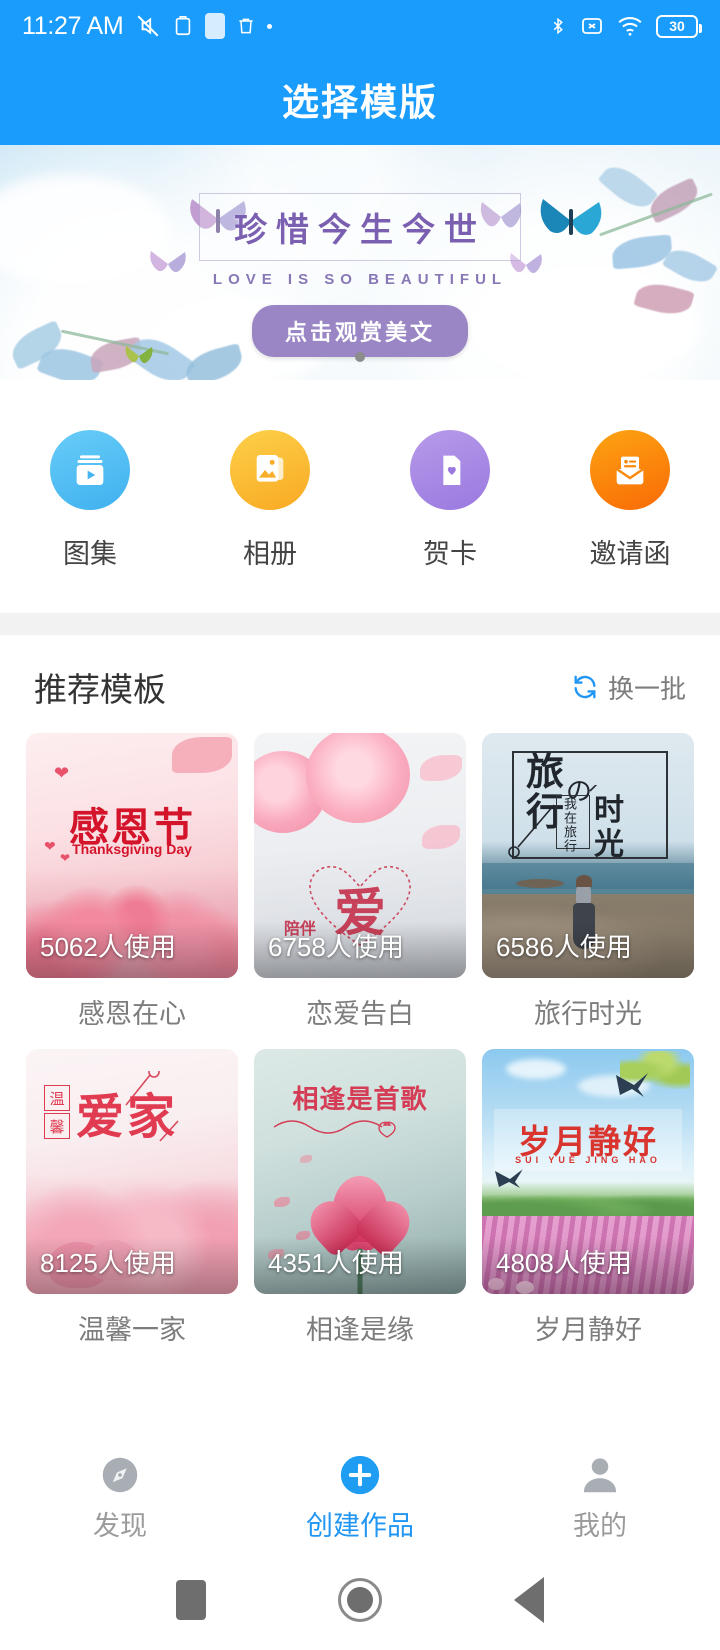 The image size is (720, 1650). What do you see at coordinates (588, 1160) in the screenshot?
I see `thumbnail-art-subtitle: SUI YUE JING HAO` at bounding box center [588, 1160].